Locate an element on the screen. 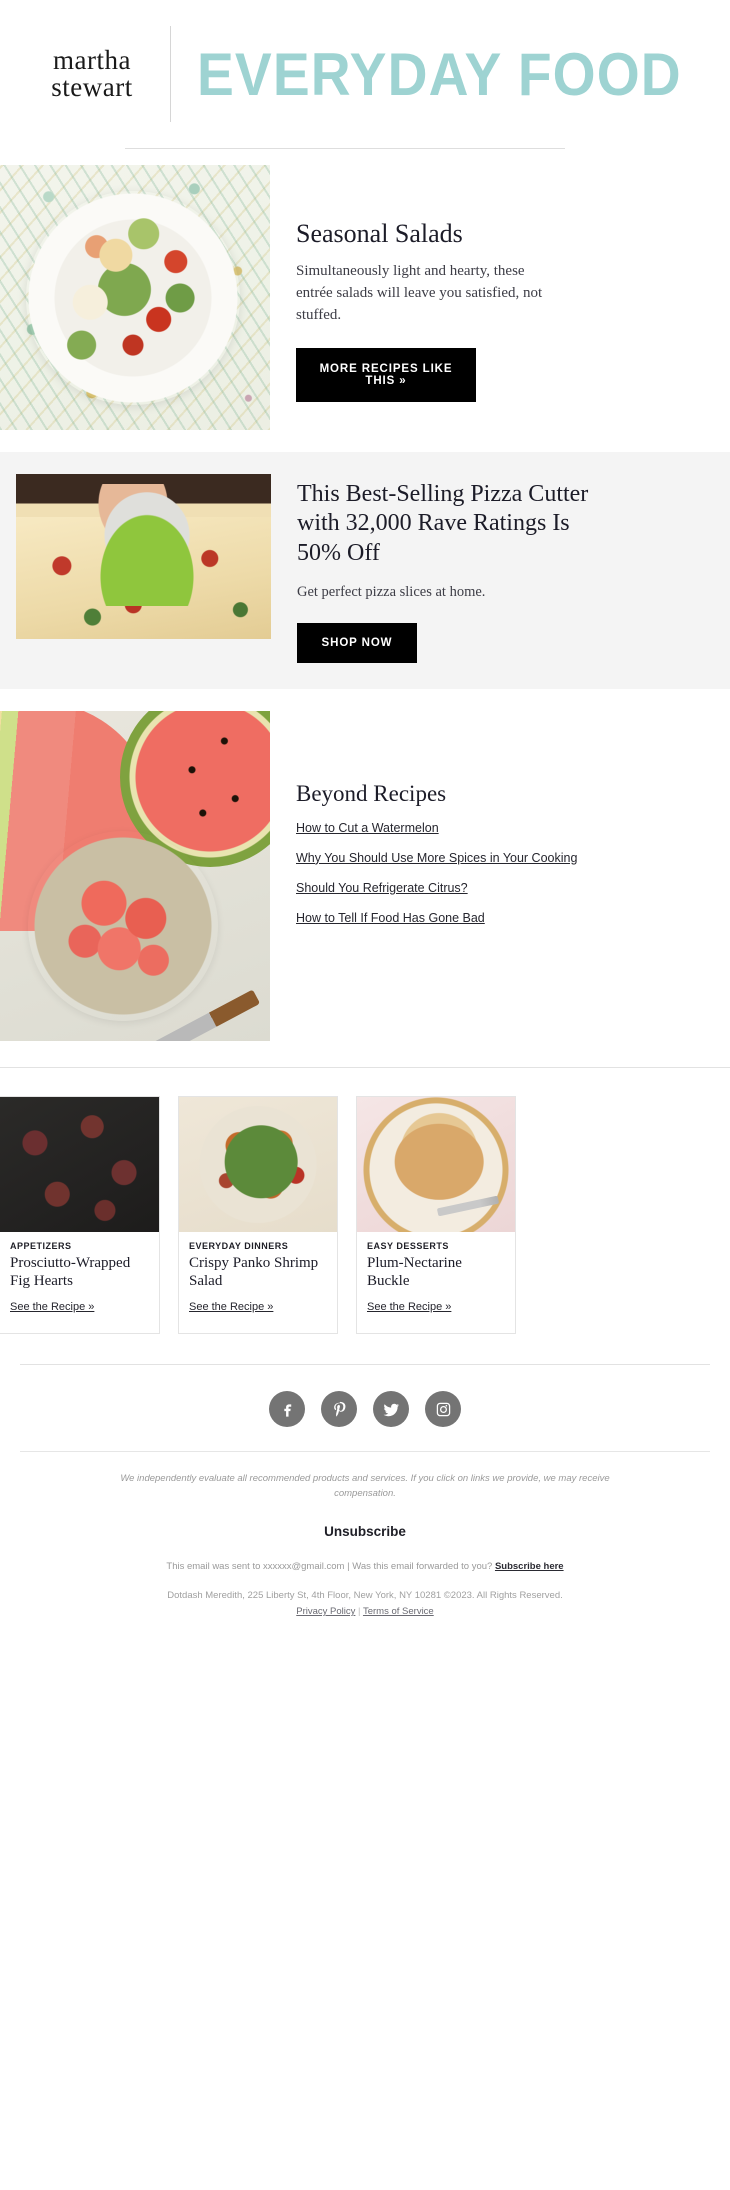 This screenshot has height=2190, width=730. twitter-icon is located at coordinates (391, 1409).